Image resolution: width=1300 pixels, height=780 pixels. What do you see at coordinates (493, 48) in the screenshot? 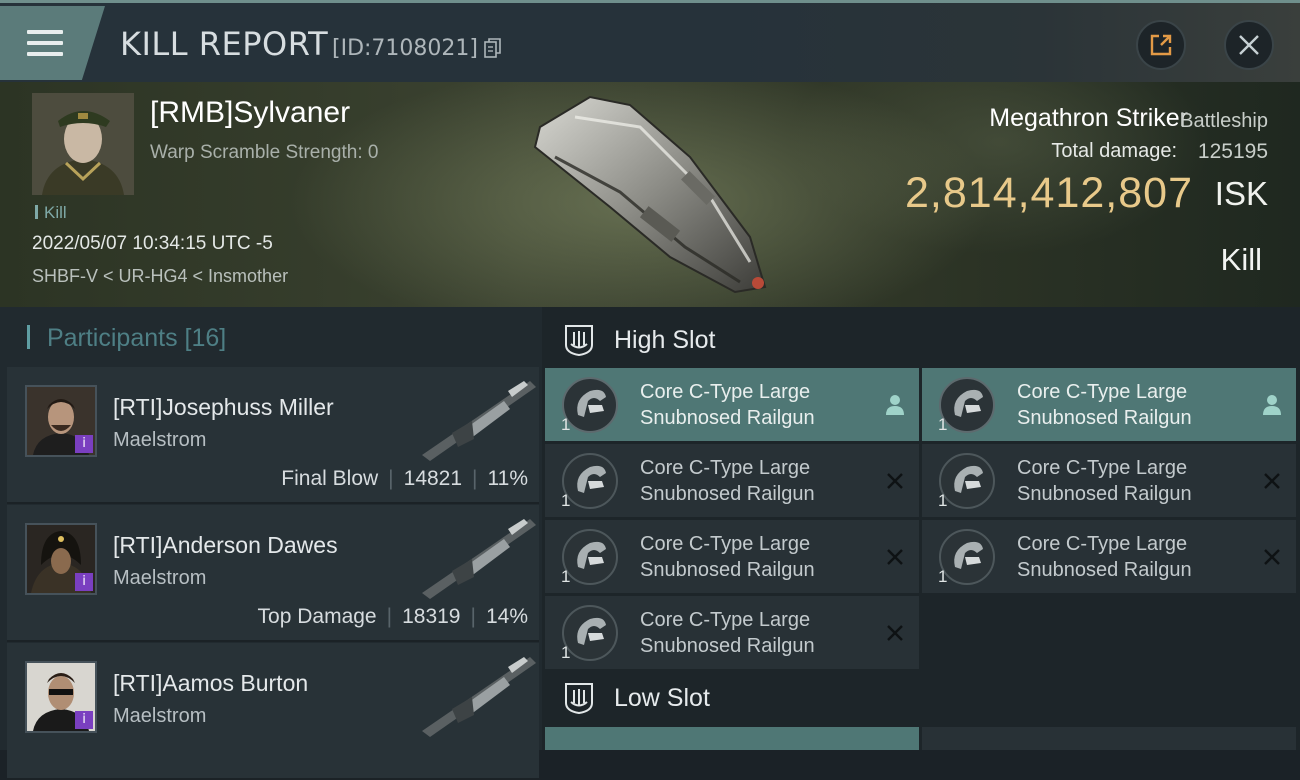
I see `copy-icon` at bounding box center [493, 48].